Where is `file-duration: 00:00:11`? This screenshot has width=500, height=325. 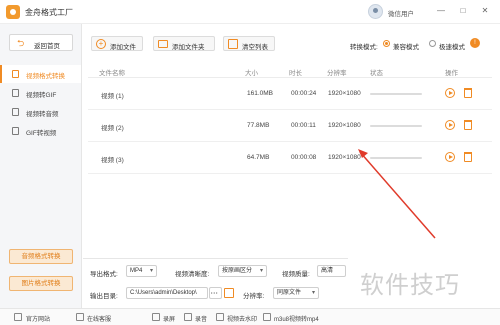 file-duration: 00:00:11 is located at coordinates (303, 125).